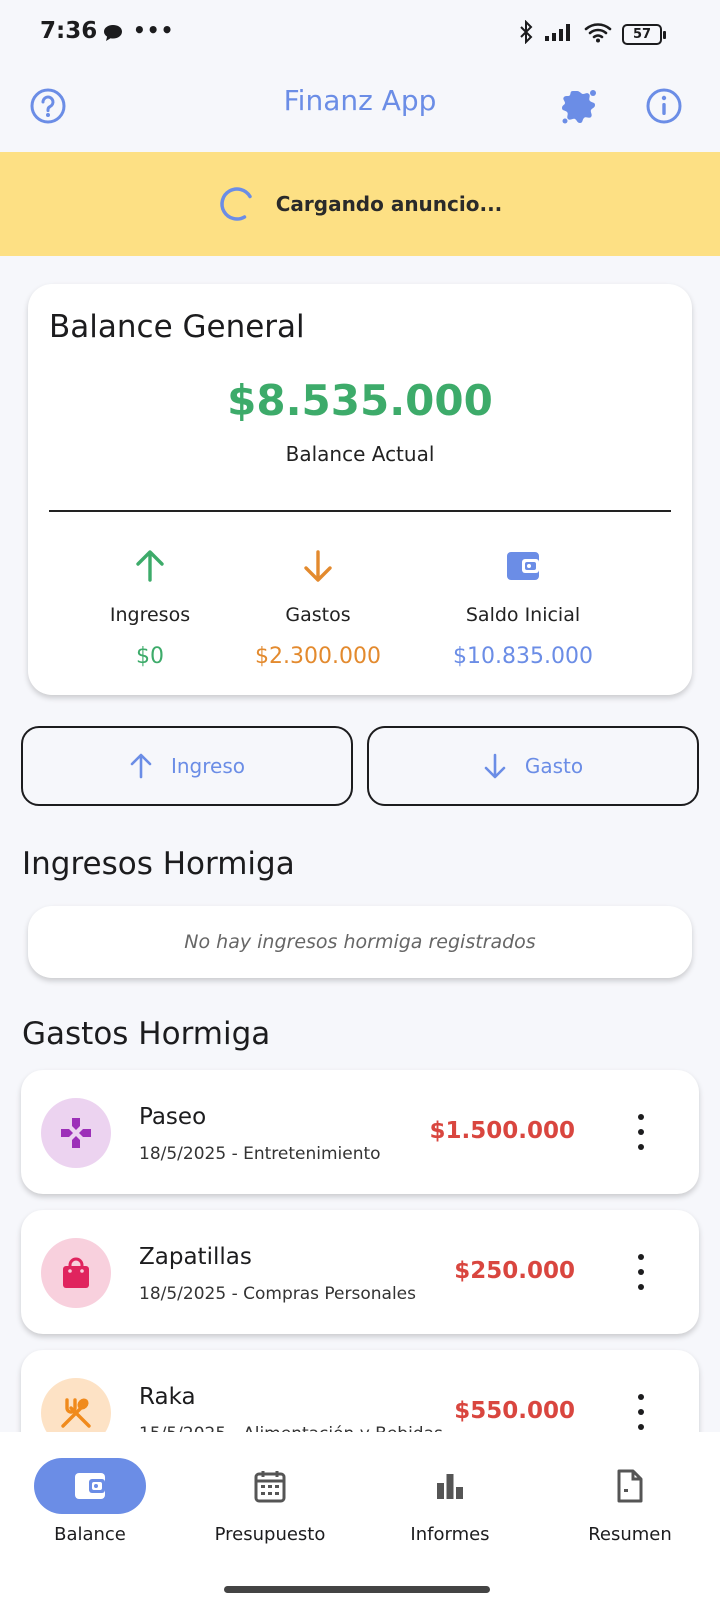  Describe the element at coordinates (523, 615) in the screenshot. I see `initial-balance-label: Saldo Inicial` at that location.